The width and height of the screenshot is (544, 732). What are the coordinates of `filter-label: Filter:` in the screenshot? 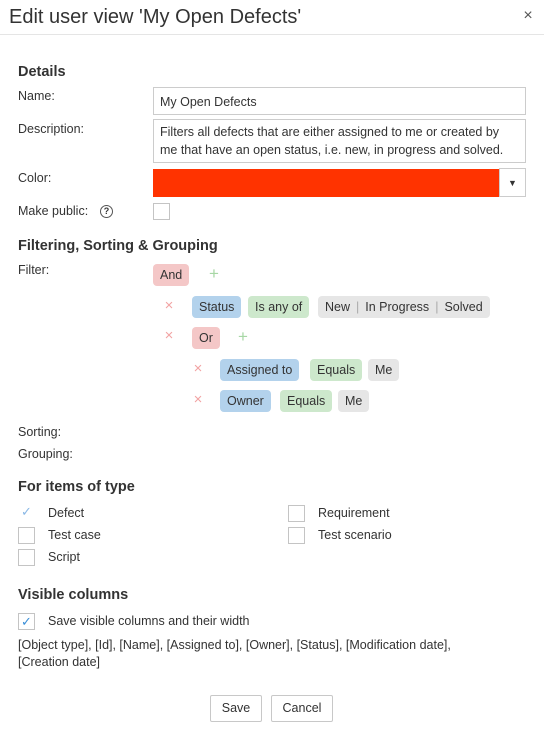 It's located at (34, 270).